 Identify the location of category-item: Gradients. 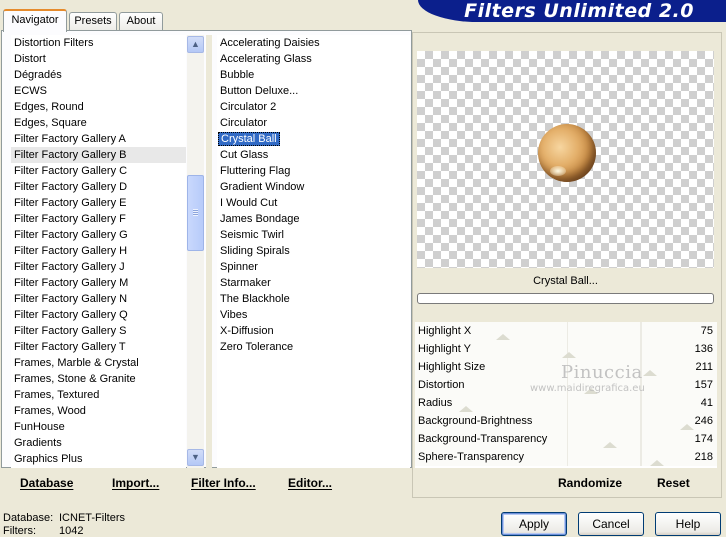
(98, 443).